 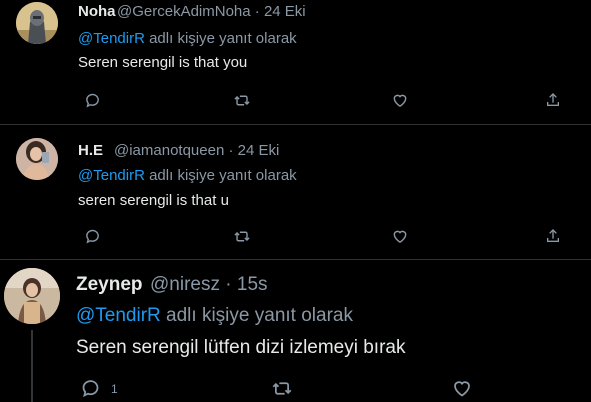 What do you see at coordinates (37, 159) in the screenshot?
I see `avatar-he` at bounding box center [37, 159].